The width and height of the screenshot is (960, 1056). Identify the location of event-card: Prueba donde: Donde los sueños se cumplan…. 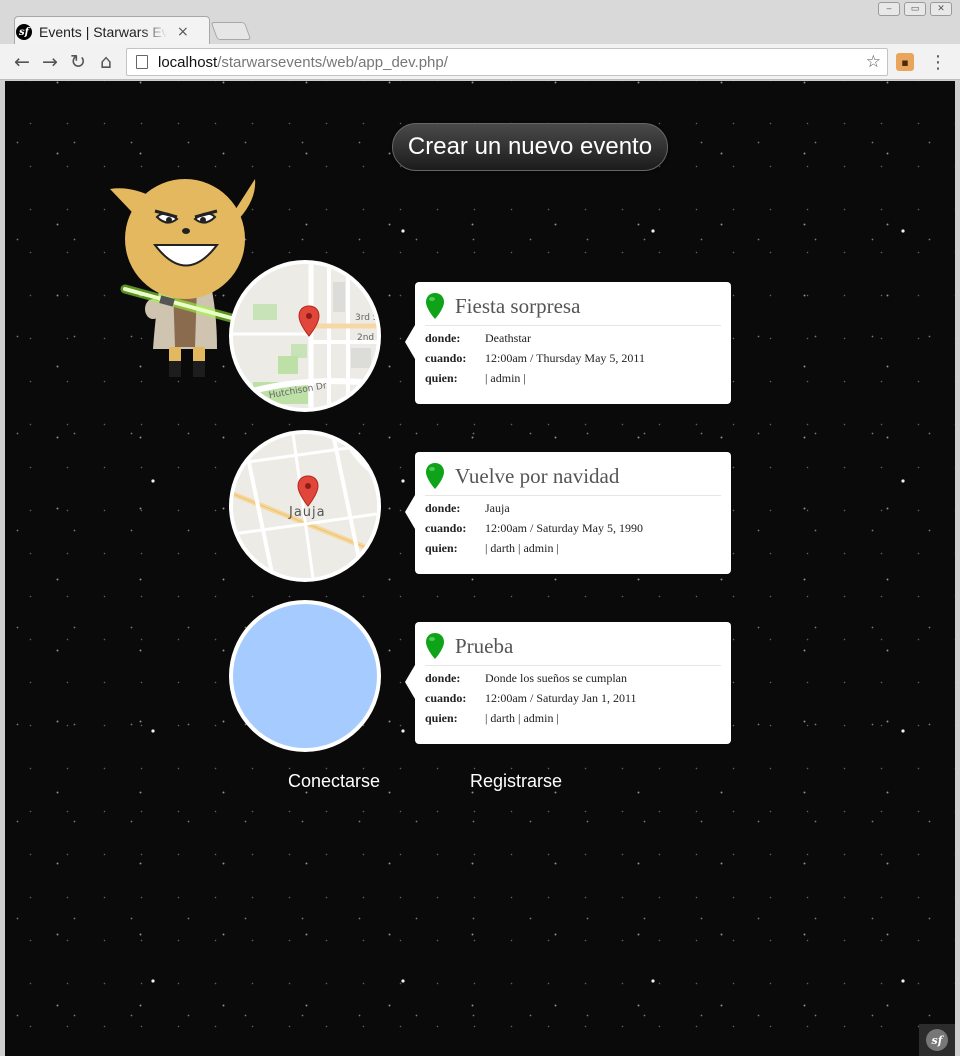
(568, 683).